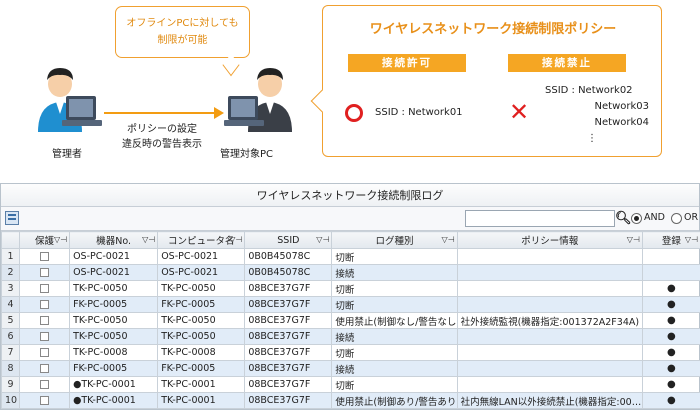 This screenshot has height=410, width=700. Describe the element at coordinates (10, 368) in the screenshot. I see `row-index: 8` at that location.